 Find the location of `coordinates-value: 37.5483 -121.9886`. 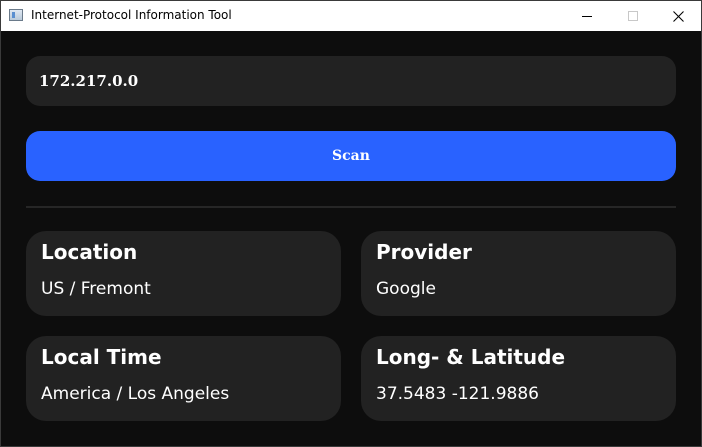

coordinates-value: 37.5483 -121.9886 is located at coordinates (457, 394).